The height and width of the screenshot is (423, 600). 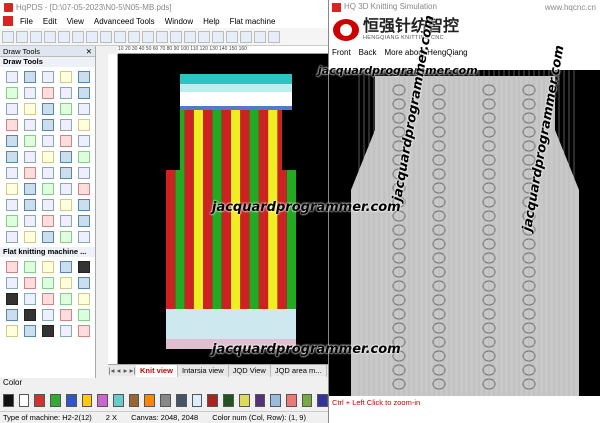 I want to click on menu-view: View, so click(x=75, y=21).